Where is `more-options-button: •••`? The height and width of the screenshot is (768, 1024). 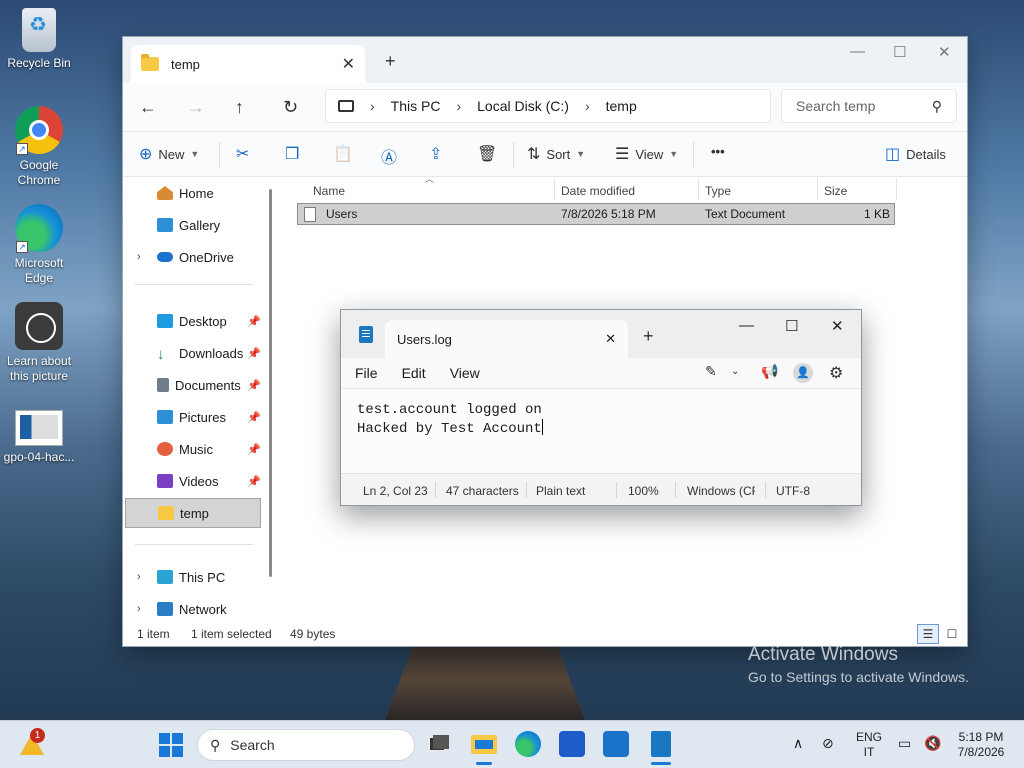 more-options-button: ••• is located at coordinates (718, 151).